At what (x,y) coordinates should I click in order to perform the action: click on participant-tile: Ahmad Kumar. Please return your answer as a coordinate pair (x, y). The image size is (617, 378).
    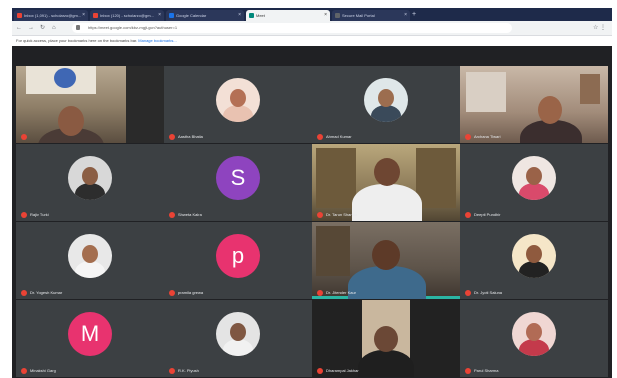
    Looking at the image, I should click on (386, 104).